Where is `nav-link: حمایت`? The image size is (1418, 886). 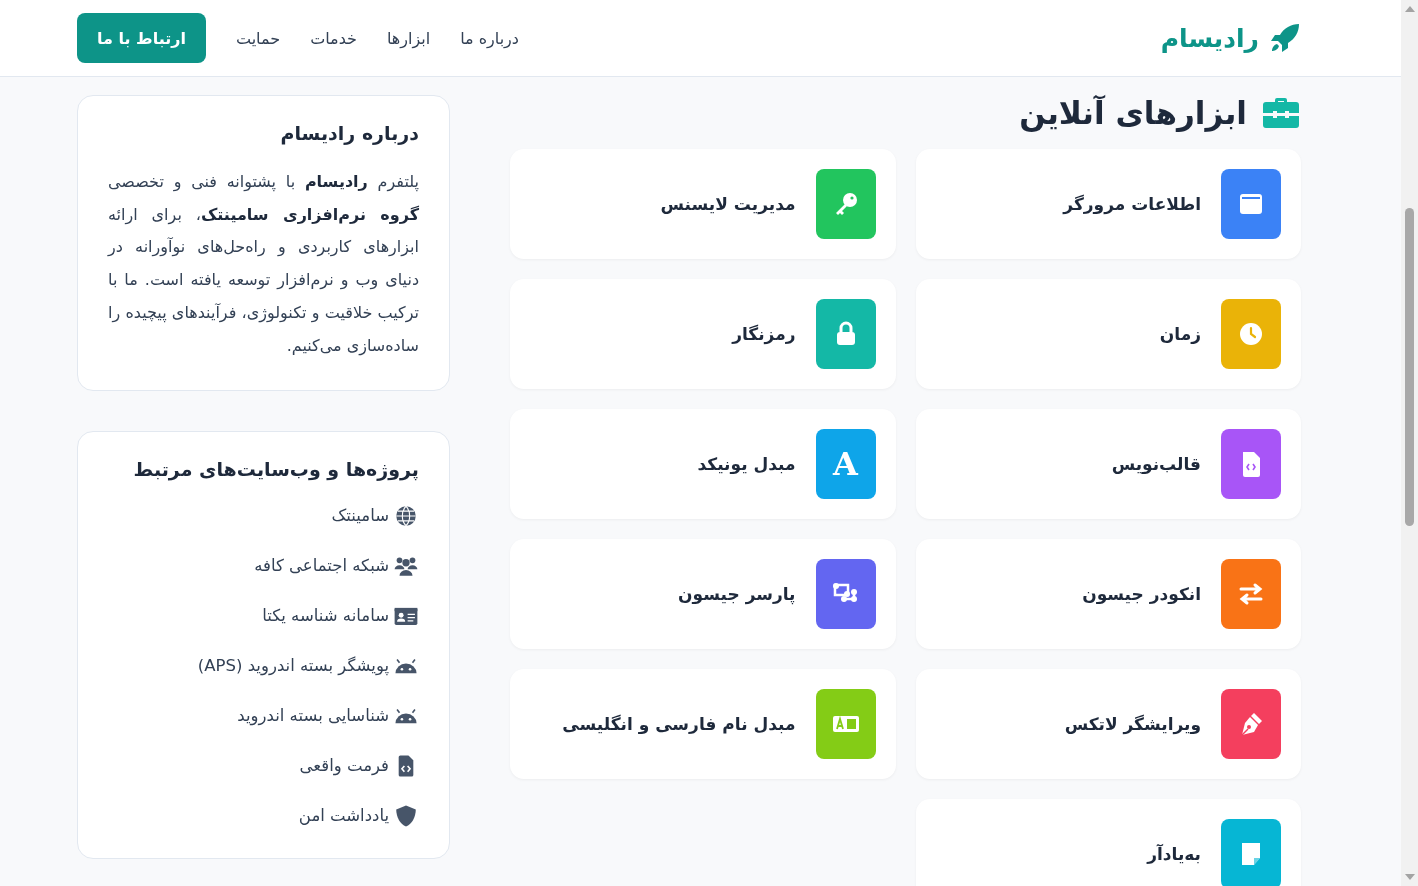 nav-link: حمایت is located at coordinates (258, 38).